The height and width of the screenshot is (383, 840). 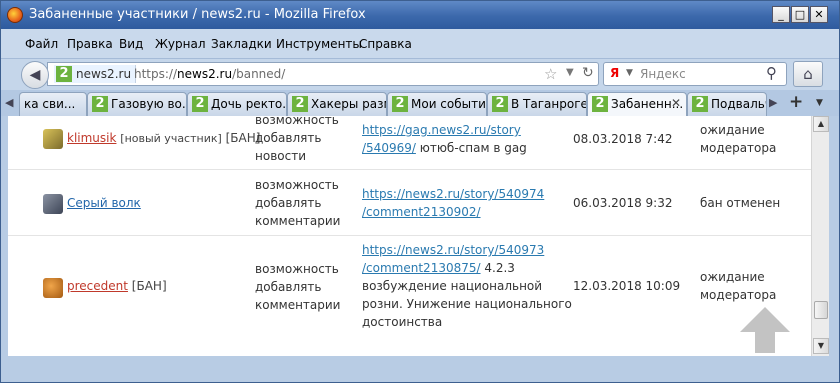 What do you see at coordinates (821, 124) in the screenshot?
I see `scroll-up-arrow-icon: ▲` at bounding box center [821, 124].